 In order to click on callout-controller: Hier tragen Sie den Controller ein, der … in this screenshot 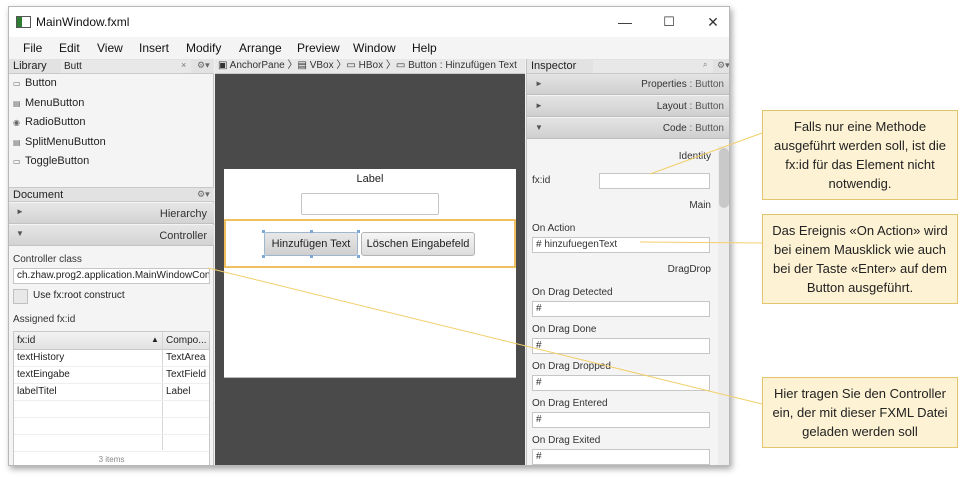, I will do `click(860, 412)`.